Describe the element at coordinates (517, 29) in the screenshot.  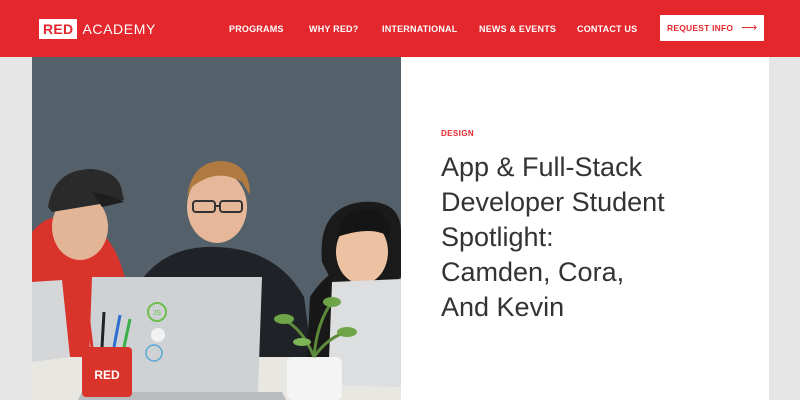
I see `nav-news-events: NEWS & EVENTS` at that location.